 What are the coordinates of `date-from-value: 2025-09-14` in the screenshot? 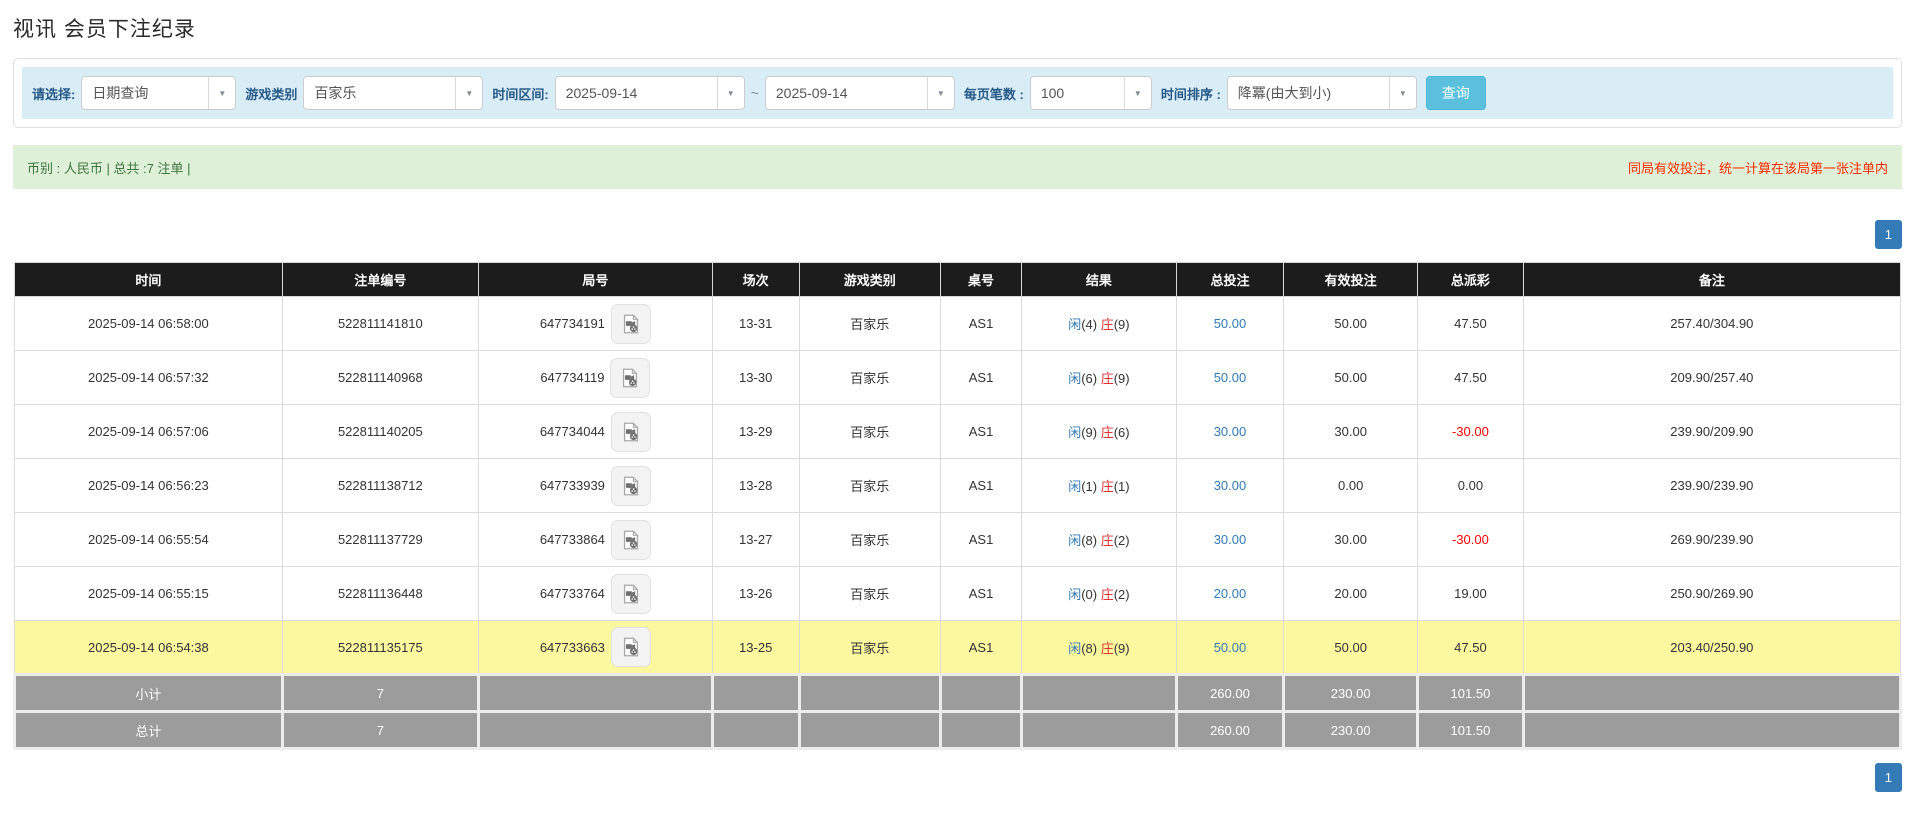 It's located at (601, 93).